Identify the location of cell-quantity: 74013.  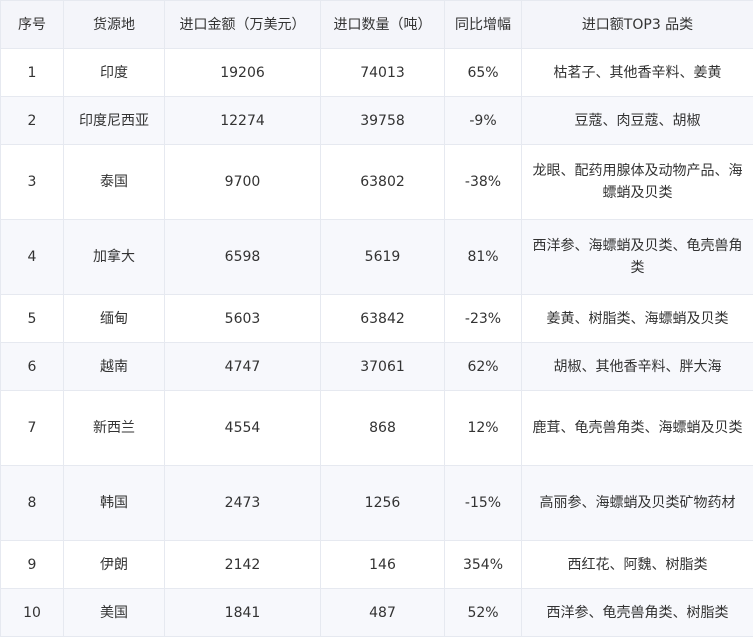
(382, 72).